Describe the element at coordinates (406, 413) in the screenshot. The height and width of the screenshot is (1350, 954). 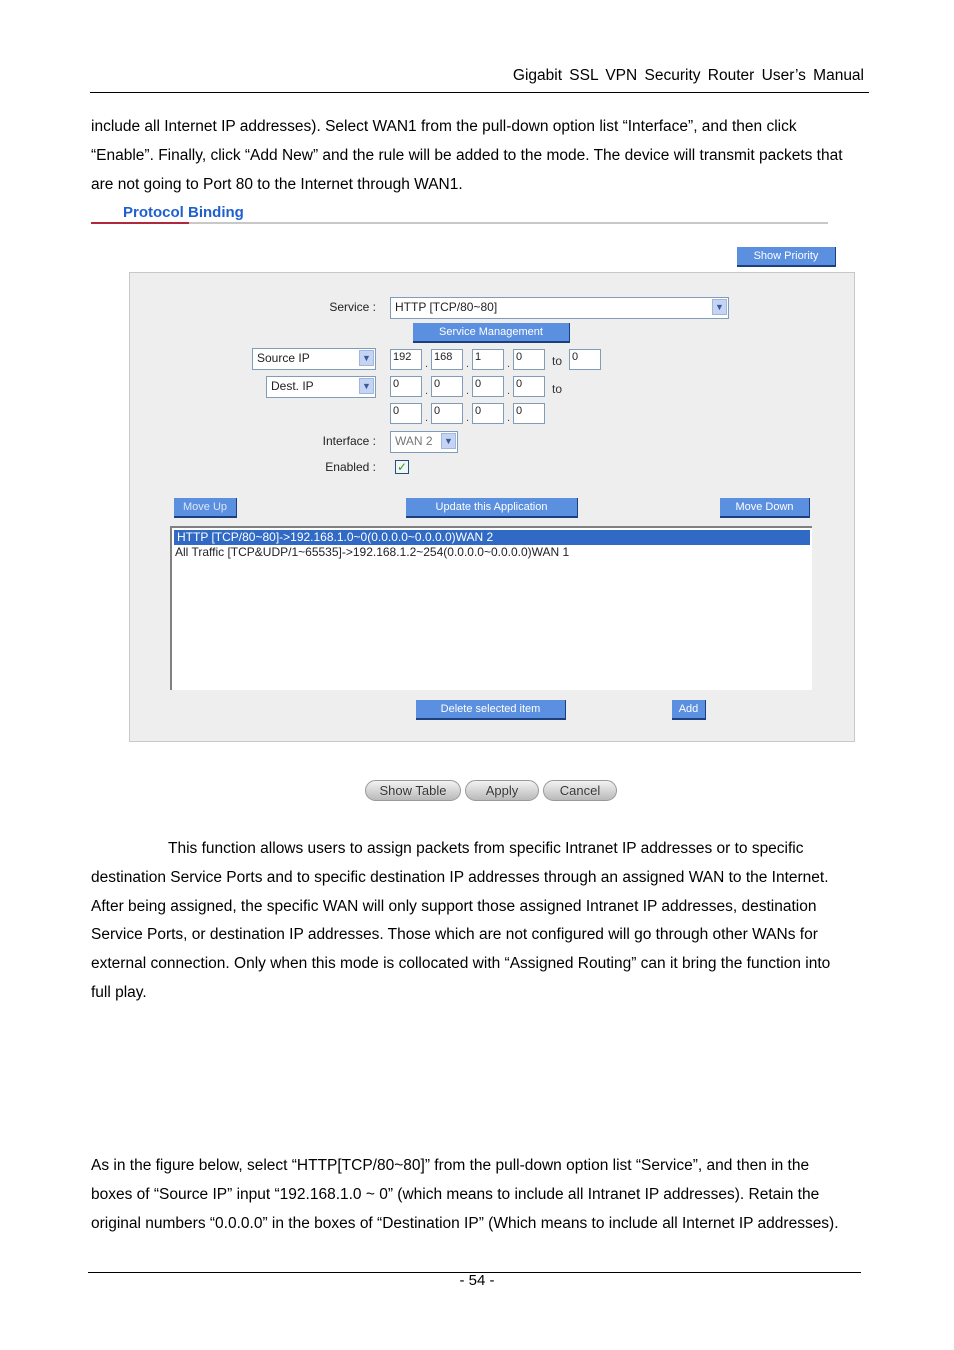
I see `dest-ip-to-octet-1: 0` at that location.